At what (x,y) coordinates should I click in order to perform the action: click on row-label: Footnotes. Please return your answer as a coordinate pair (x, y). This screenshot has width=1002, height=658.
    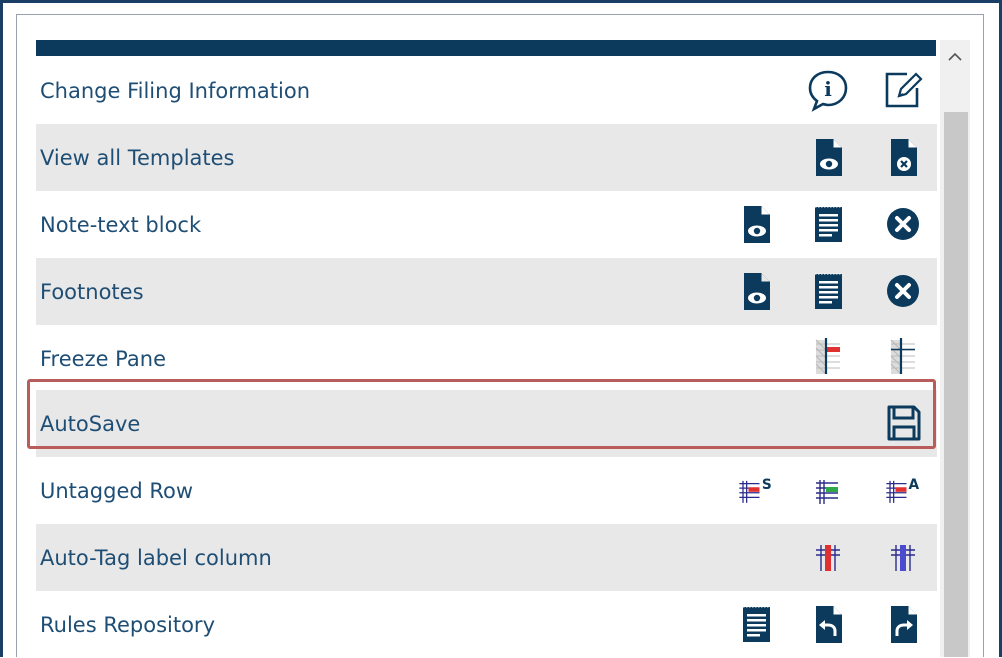
    Looking at the image, I should click on (92, 291).